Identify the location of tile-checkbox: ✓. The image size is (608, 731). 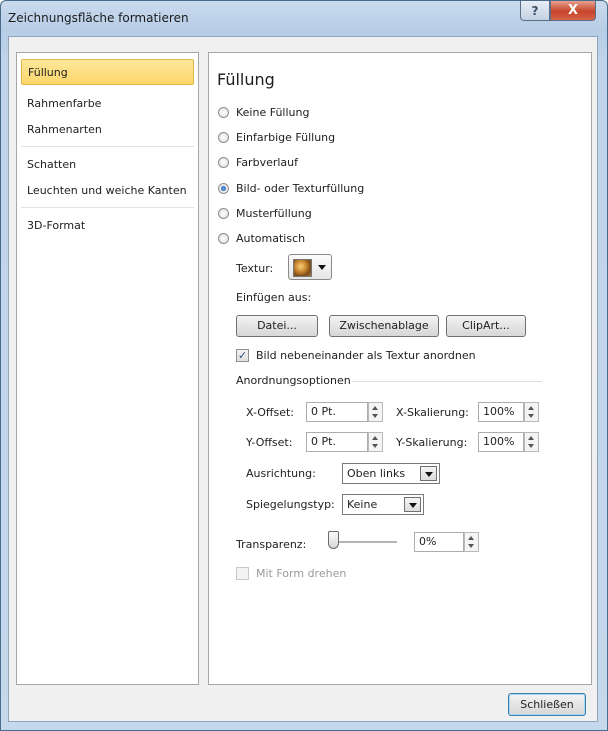
(242, 355).